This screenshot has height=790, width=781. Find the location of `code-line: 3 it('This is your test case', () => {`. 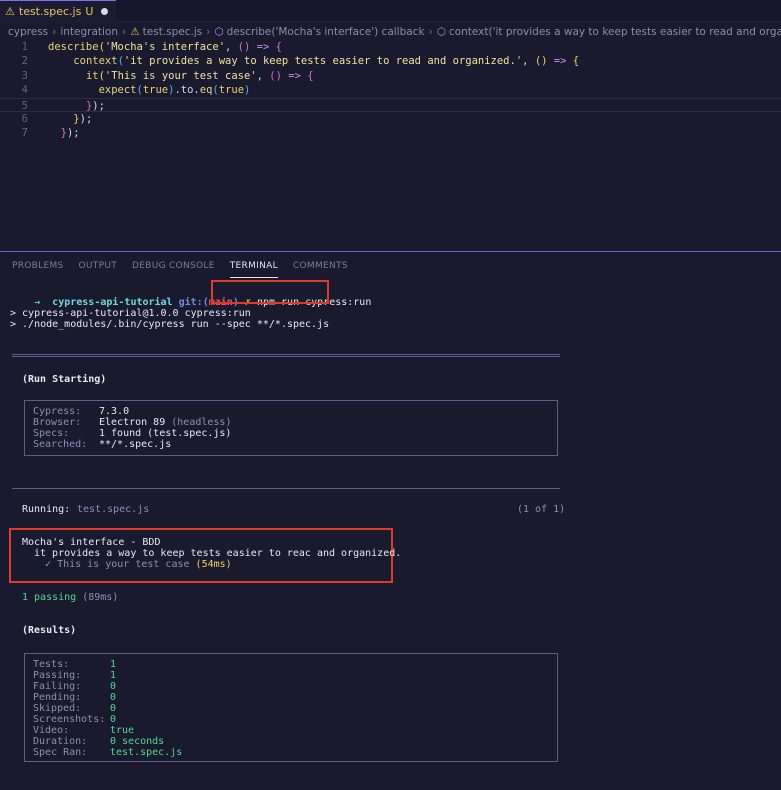

code-line: 3 it('This is your test case', () => { is located at coordinates (390, 76).